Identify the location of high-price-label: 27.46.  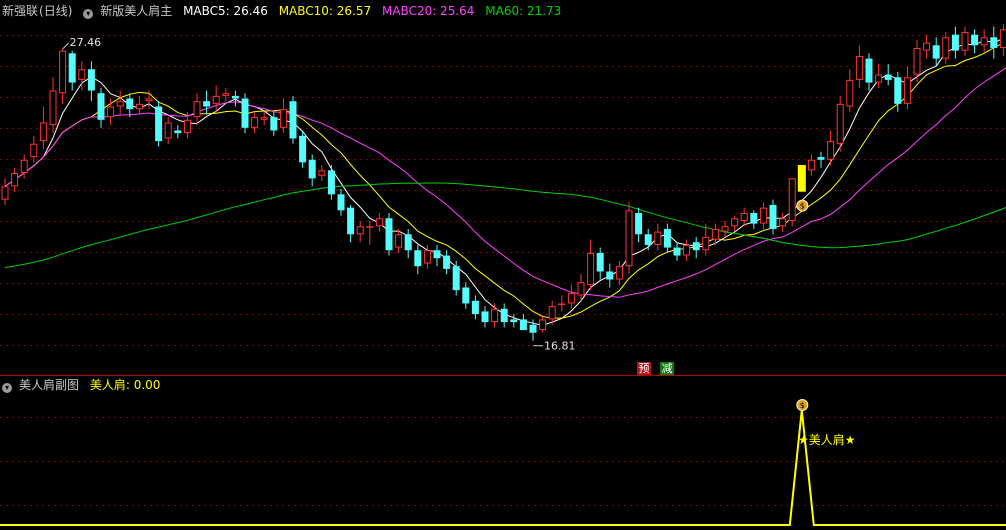
(86, 42).